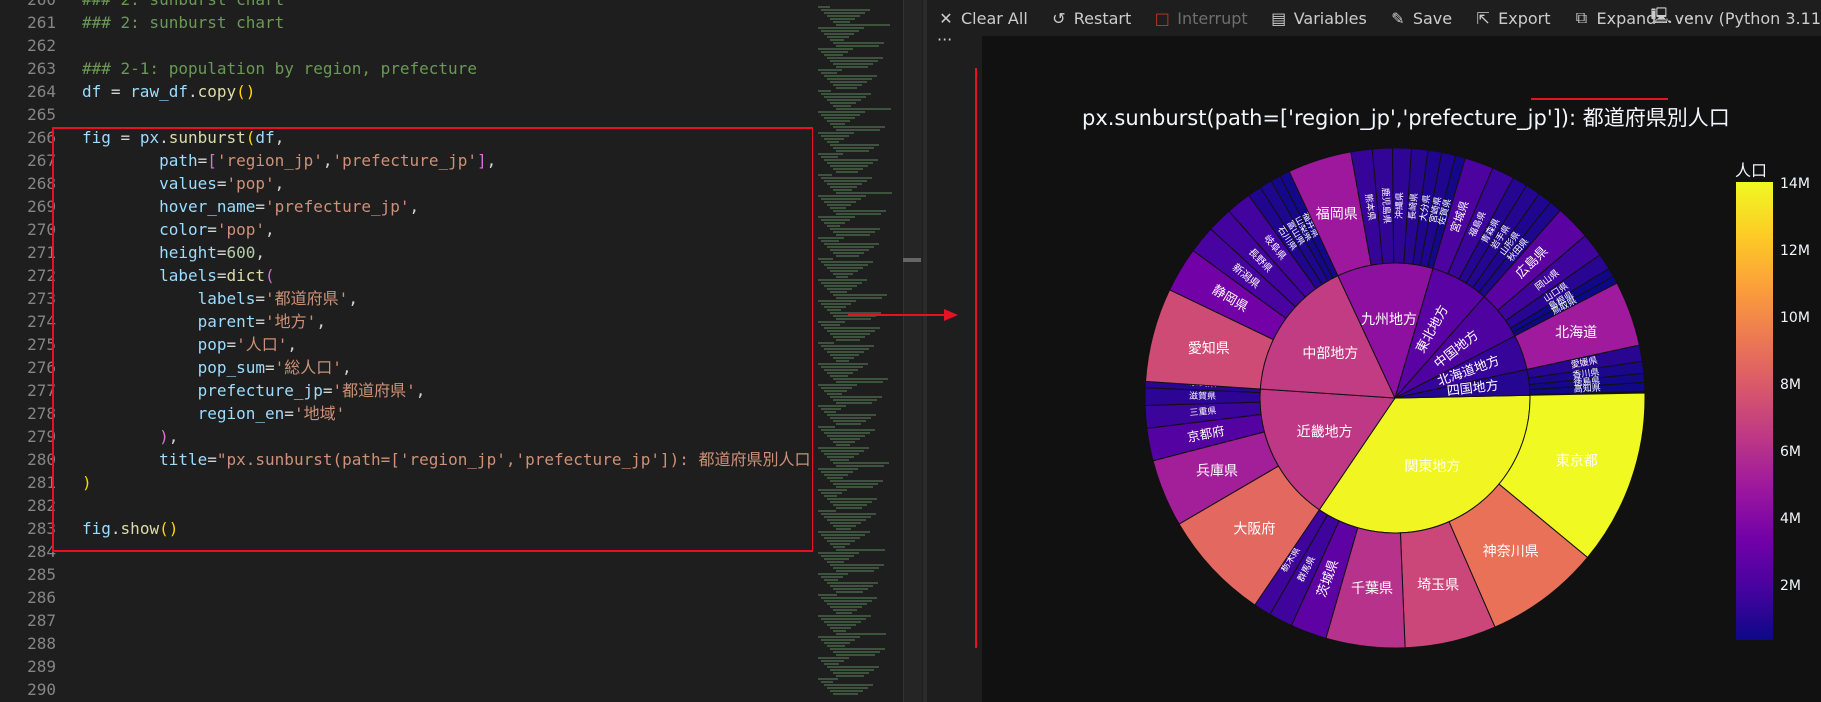  Describe the element at coordinates (1736, 18) in the screenshot. I see `kernel-selector: 🖳 venv (Python 3.11` at that location.